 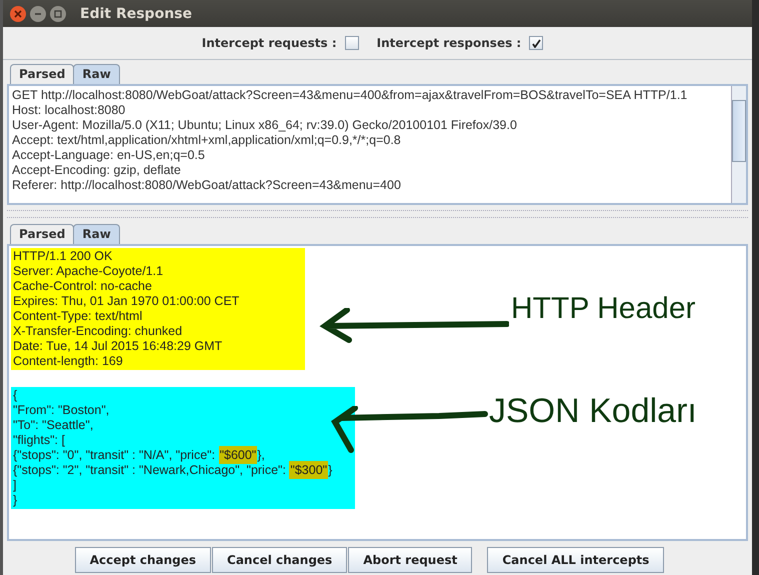 I want to click on header-line: Expires: Thu, 01 Jan 1970 01:00:00 CET, so click(x=126, y=301).